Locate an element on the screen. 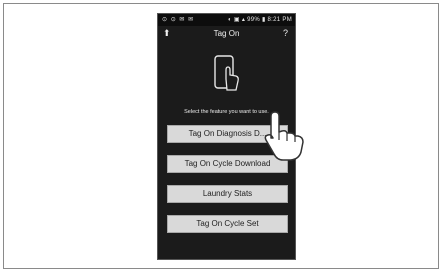 The height and width of the screenshot is (273, 443). laundry-stats-button: Laundry Stats is located at coordinates (227, 194).